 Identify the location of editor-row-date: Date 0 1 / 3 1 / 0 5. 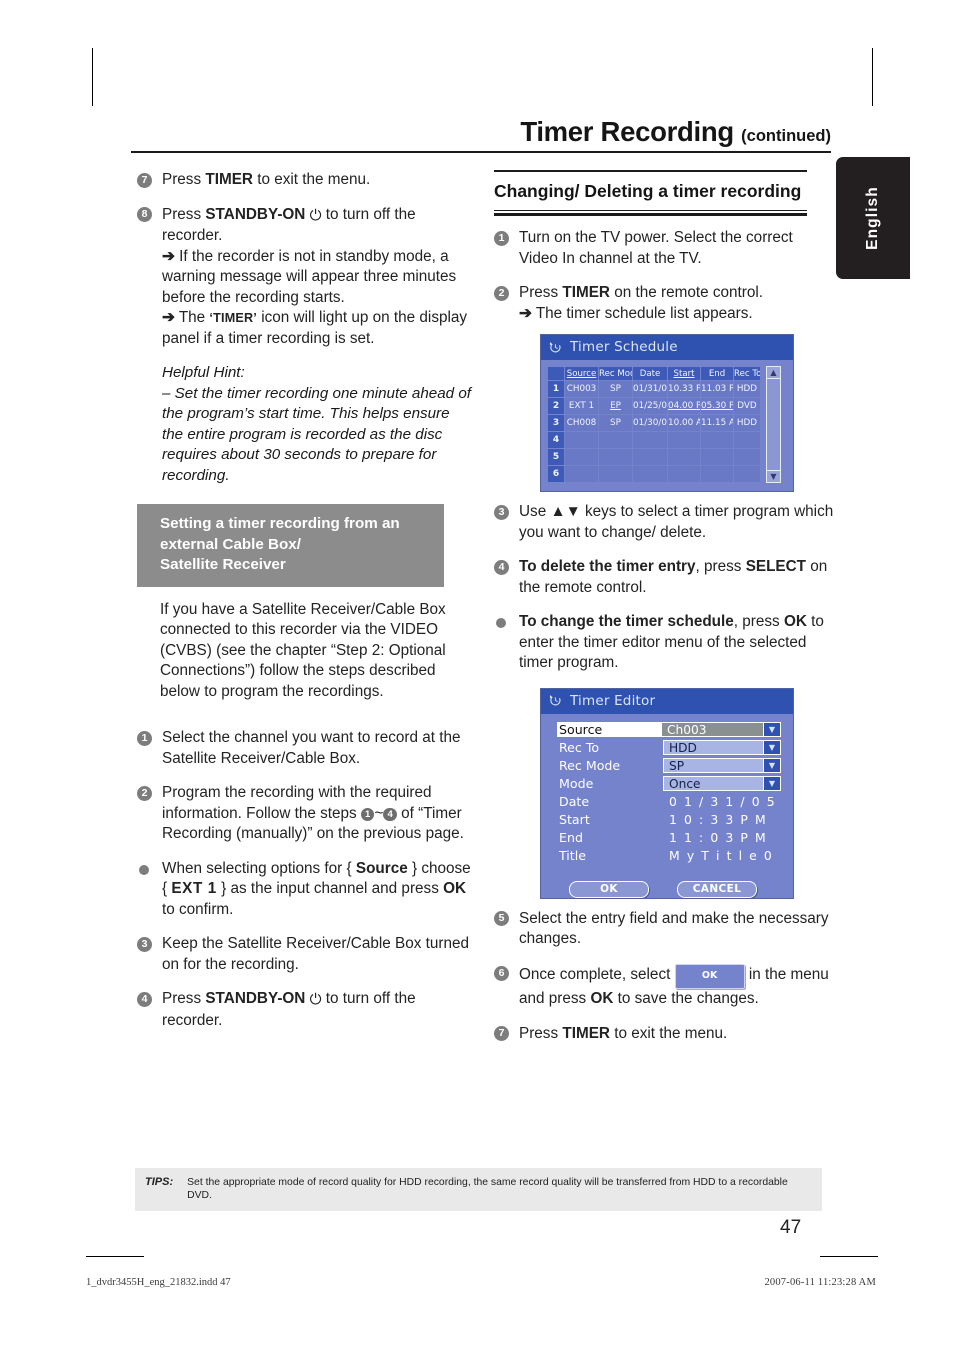
(670, 802).